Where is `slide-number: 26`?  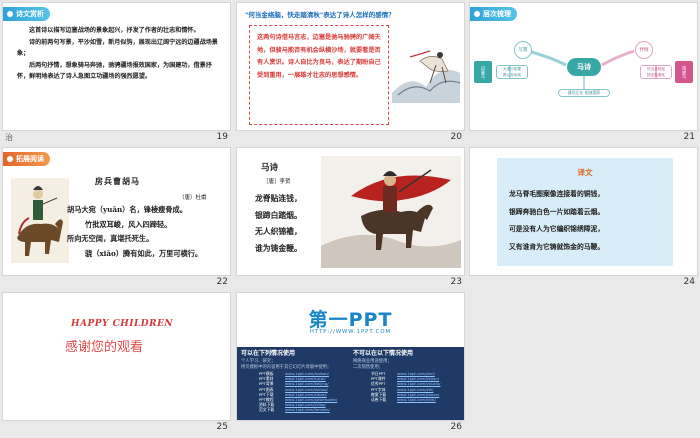 slide-number: 26 is located at coordinates (456, 427).